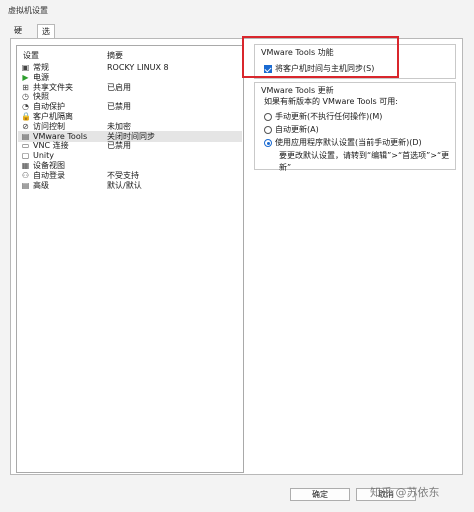 This screenshot has height=512, width=474. I want to click on vnc-icon: ▭, so click(25, 146).